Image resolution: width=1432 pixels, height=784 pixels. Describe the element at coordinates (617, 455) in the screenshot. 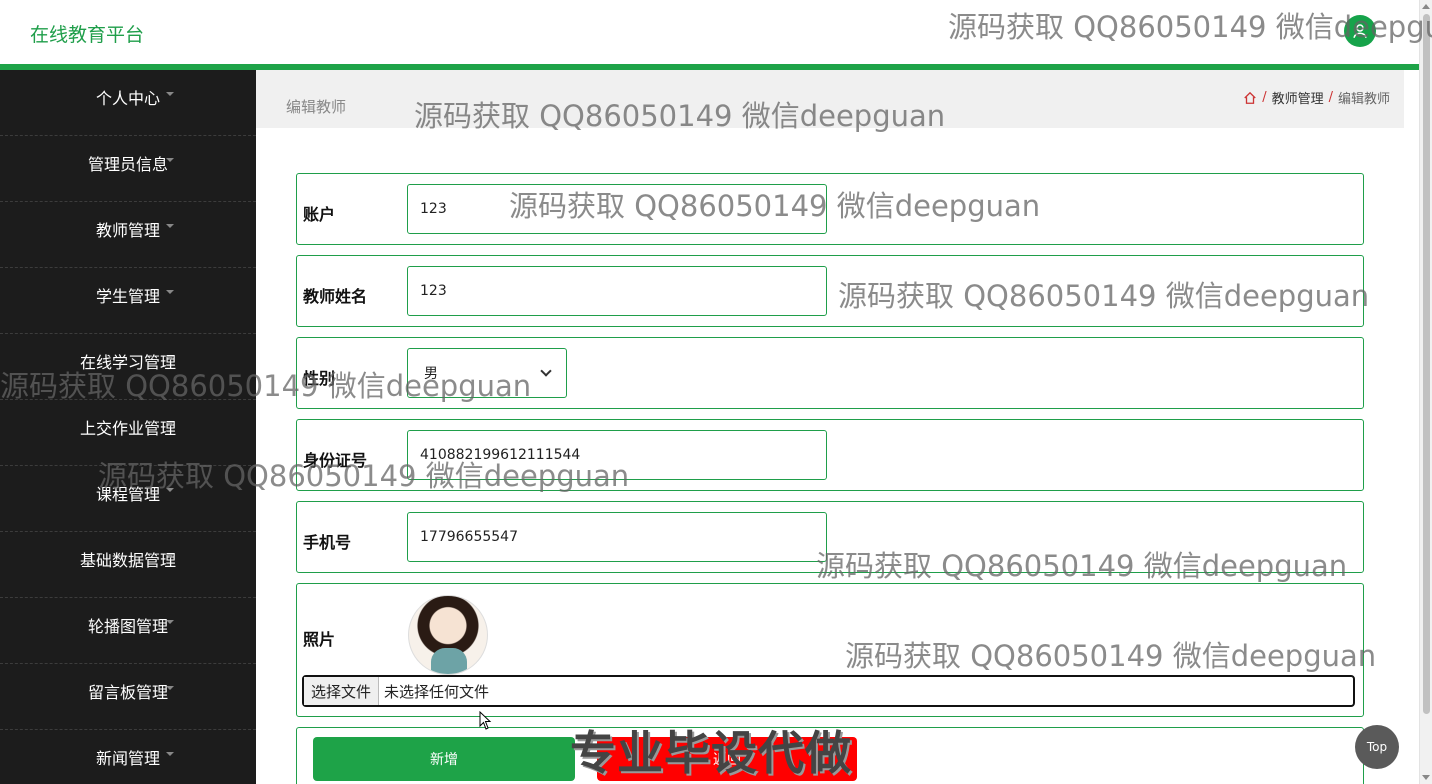

I see `id-number-input: 410882199612111544` at that location.